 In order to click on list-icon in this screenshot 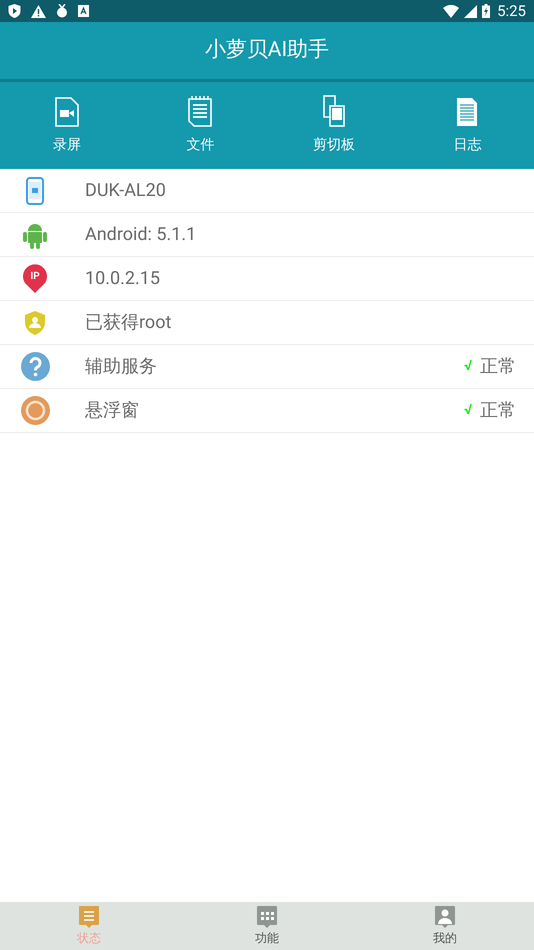, I will do `click(89, 917)`.